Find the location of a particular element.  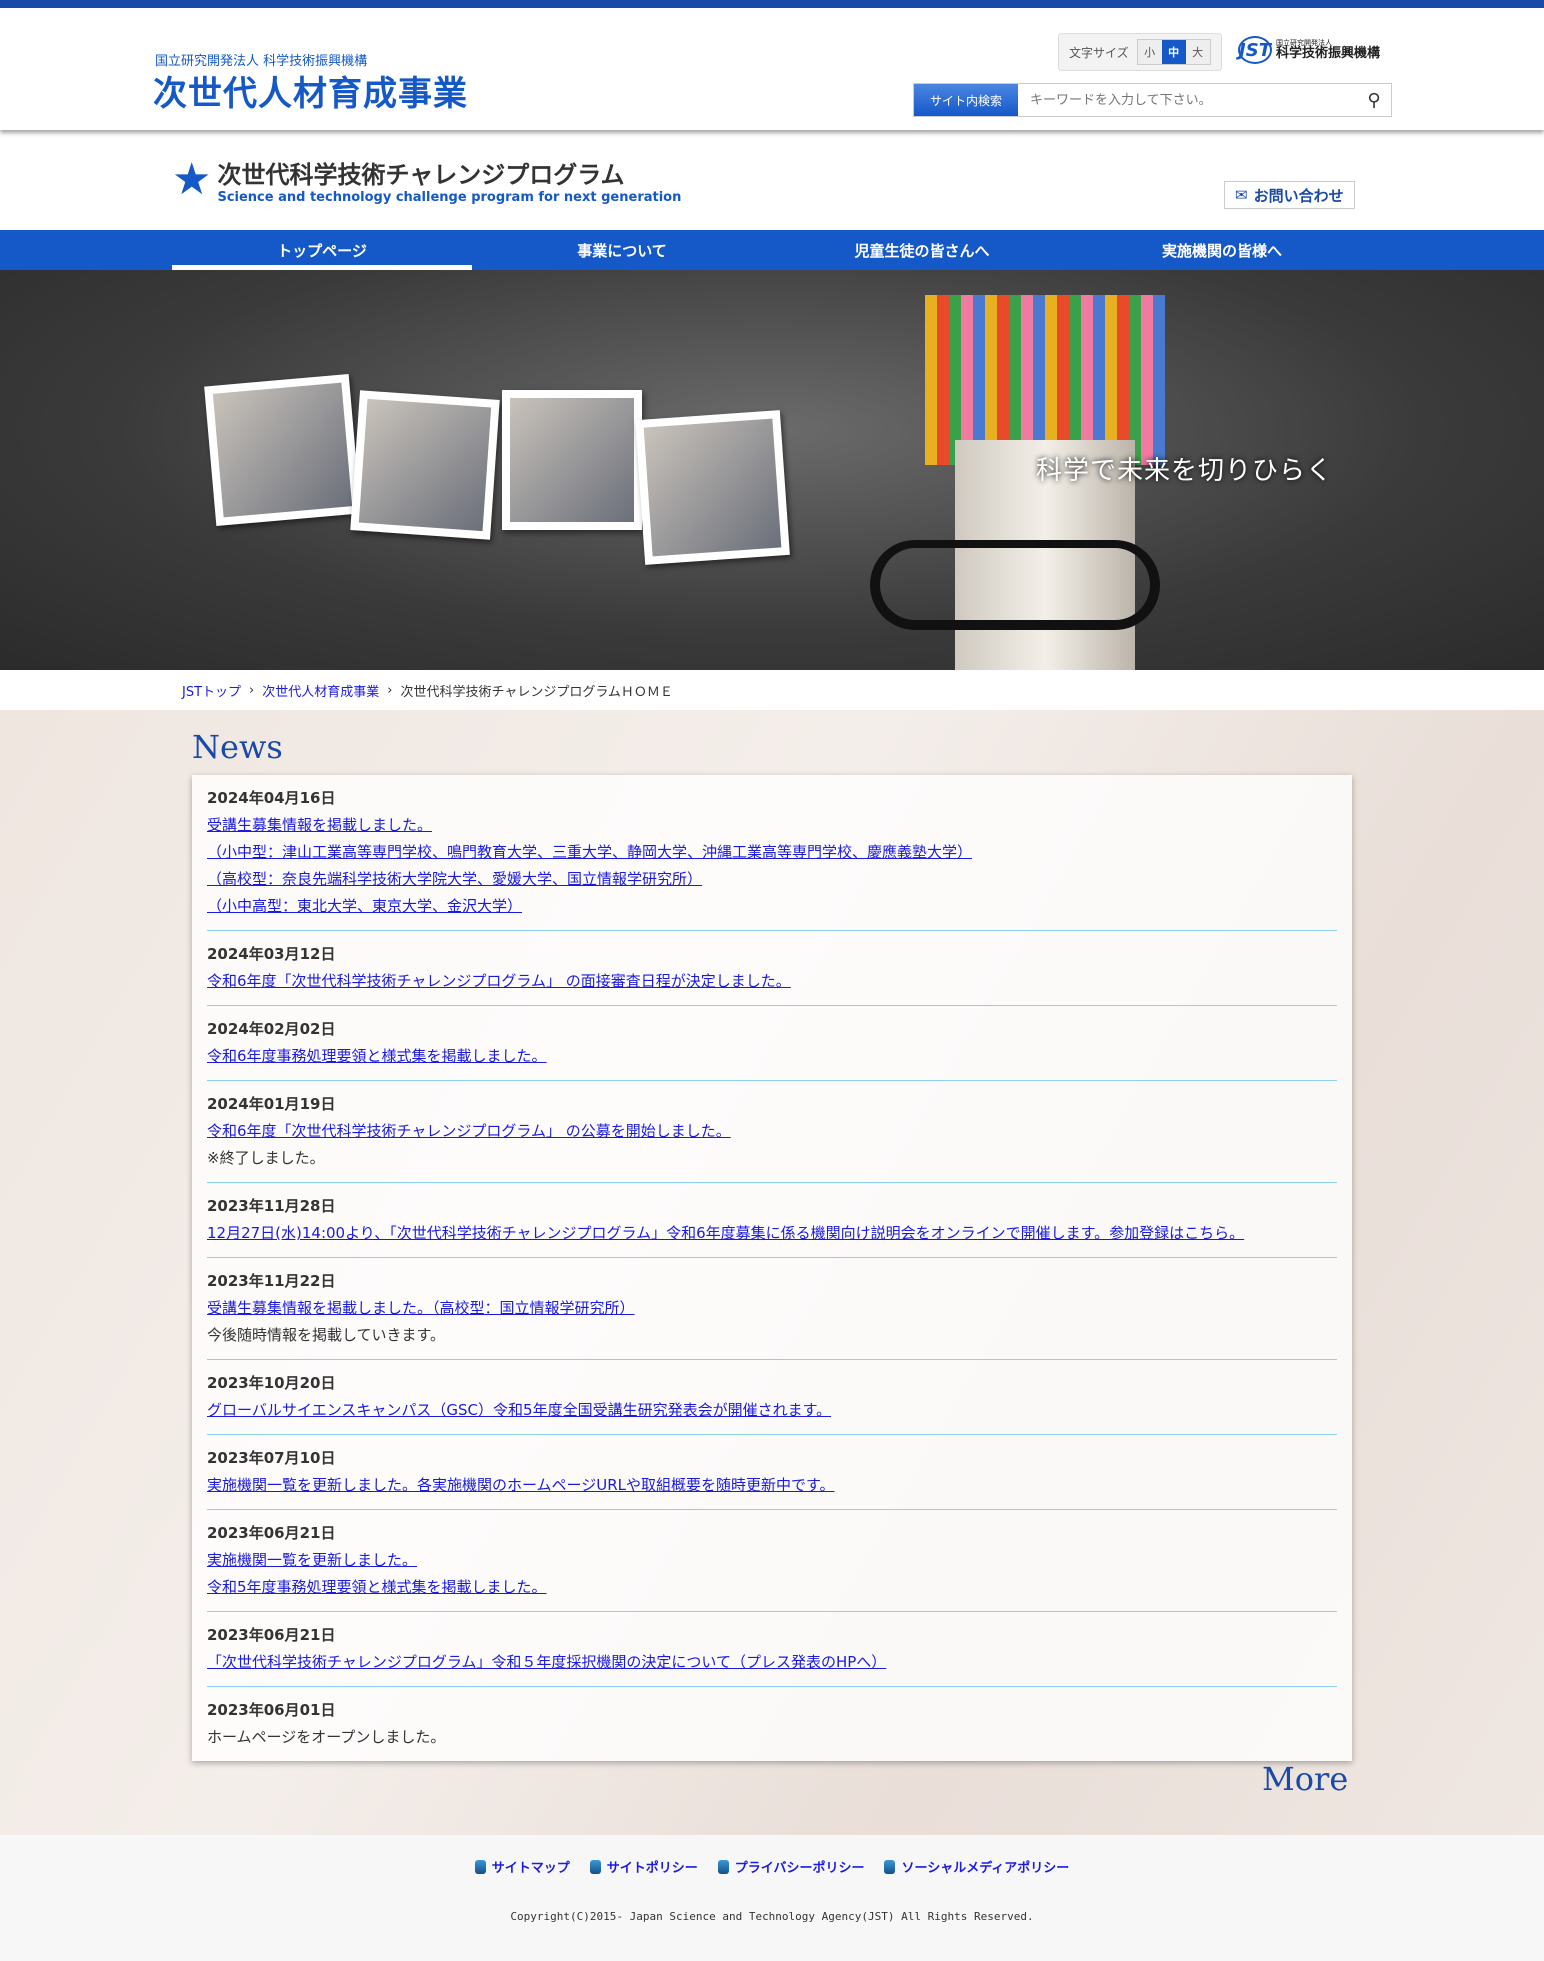

top-bar is located at coordinates (772, 4).